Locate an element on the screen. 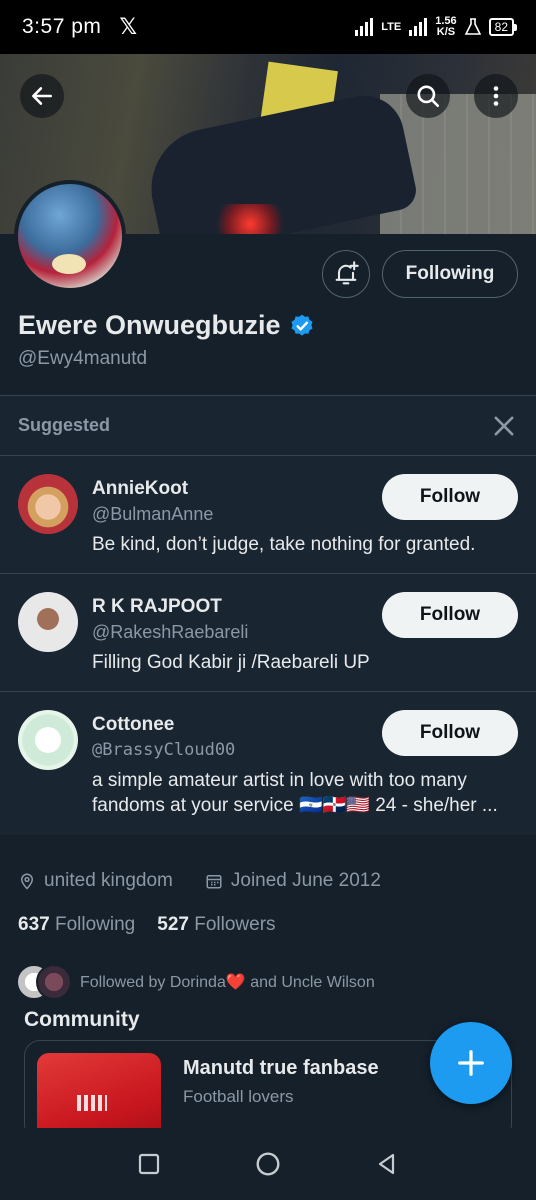 The image size is (536, 1200). status-bar: 3:57 pm 𝕏 LTE 1.56 K/S 82 is located at coordinates (268, 27).